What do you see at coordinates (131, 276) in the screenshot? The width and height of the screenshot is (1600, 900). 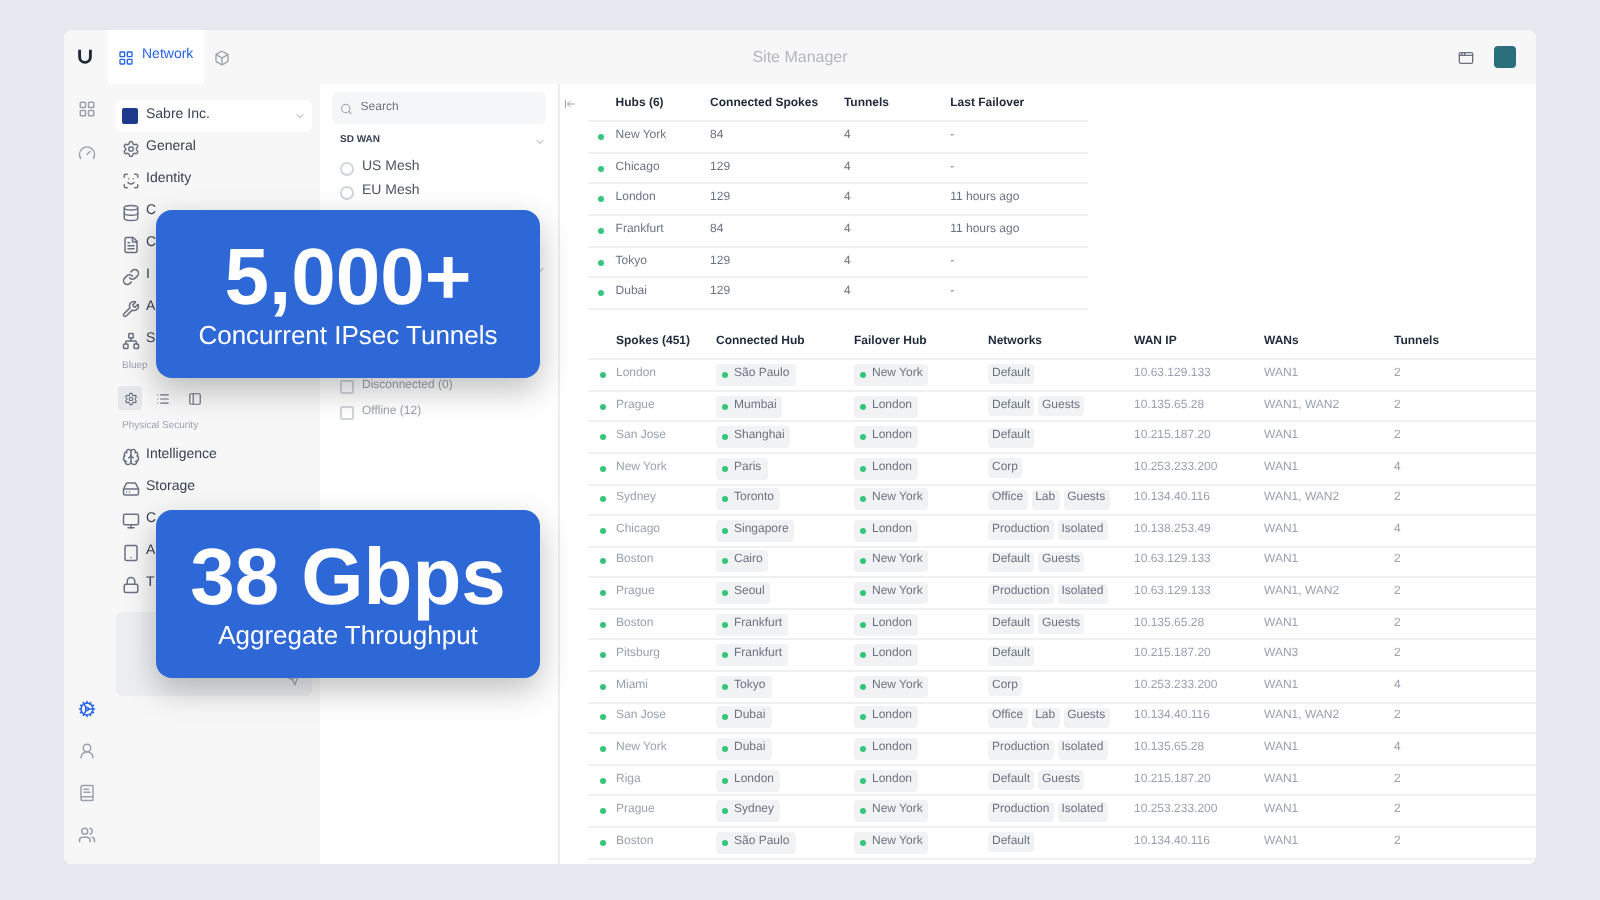 I see `link-icon` at bounding box center [131, 276].